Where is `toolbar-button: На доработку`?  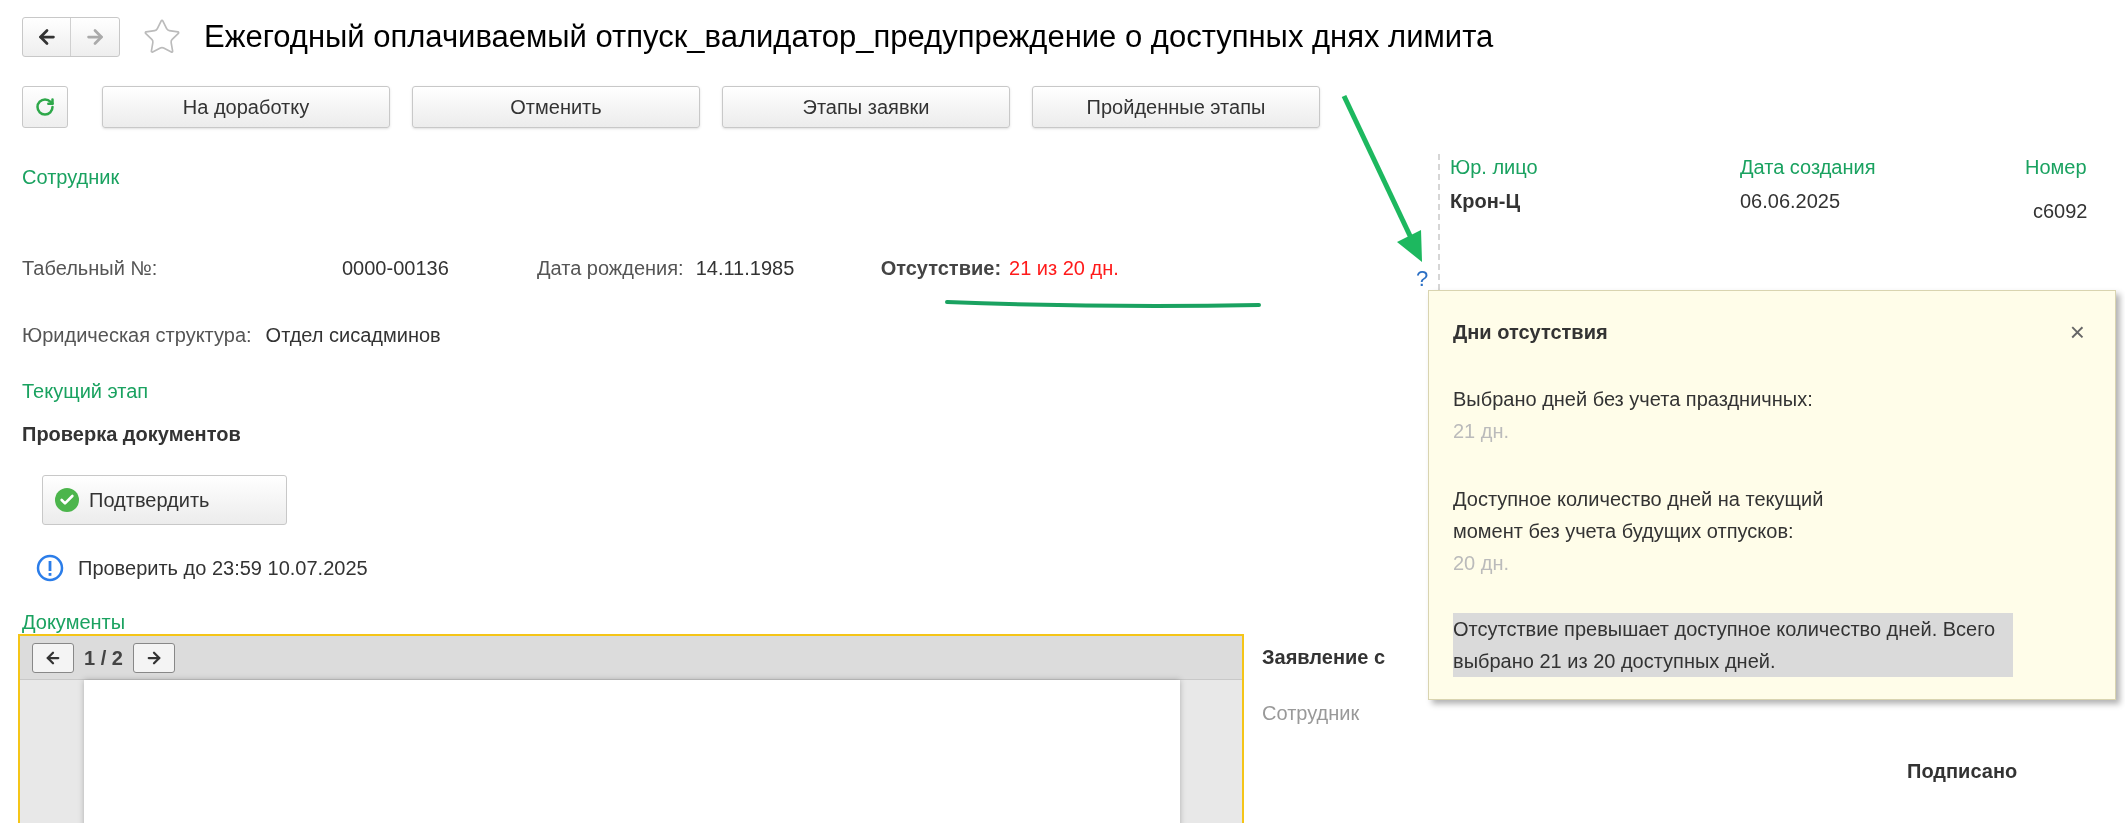
toolbar-button: На доработку is located at coordinates (246, 107).